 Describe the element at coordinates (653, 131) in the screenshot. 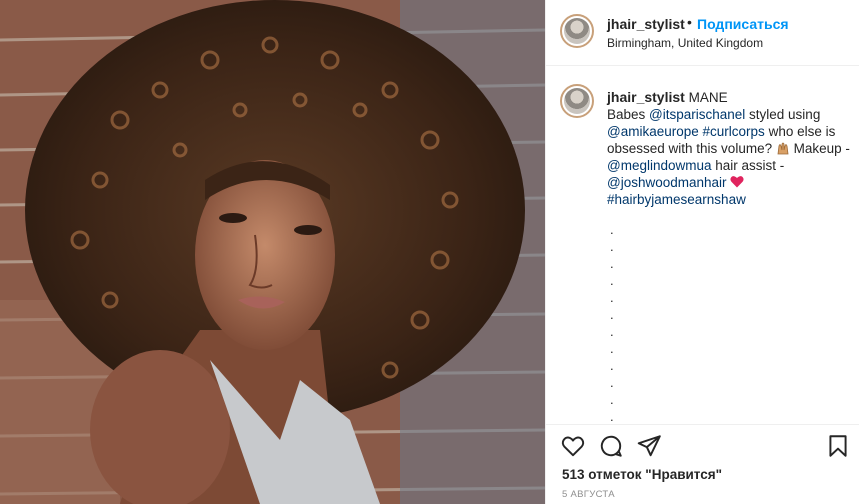

I see `mention-link: @amikaeurope` at that location.